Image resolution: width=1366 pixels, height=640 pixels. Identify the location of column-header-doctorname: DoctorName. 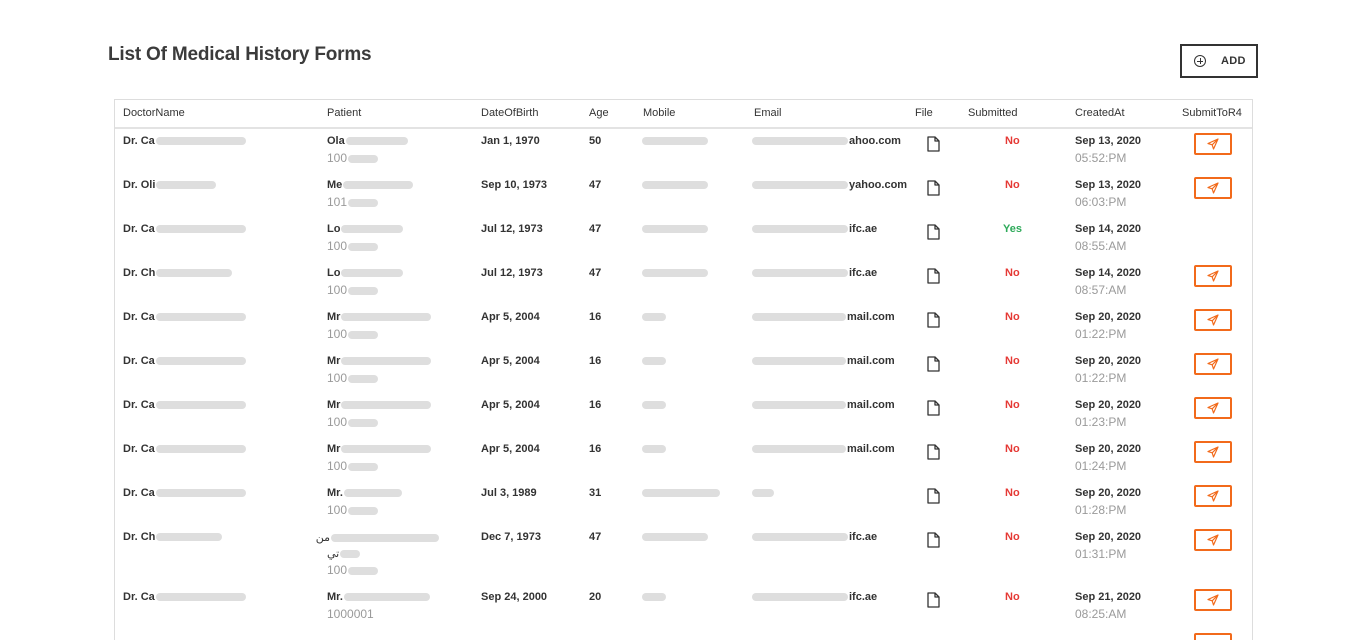
(154, 113).